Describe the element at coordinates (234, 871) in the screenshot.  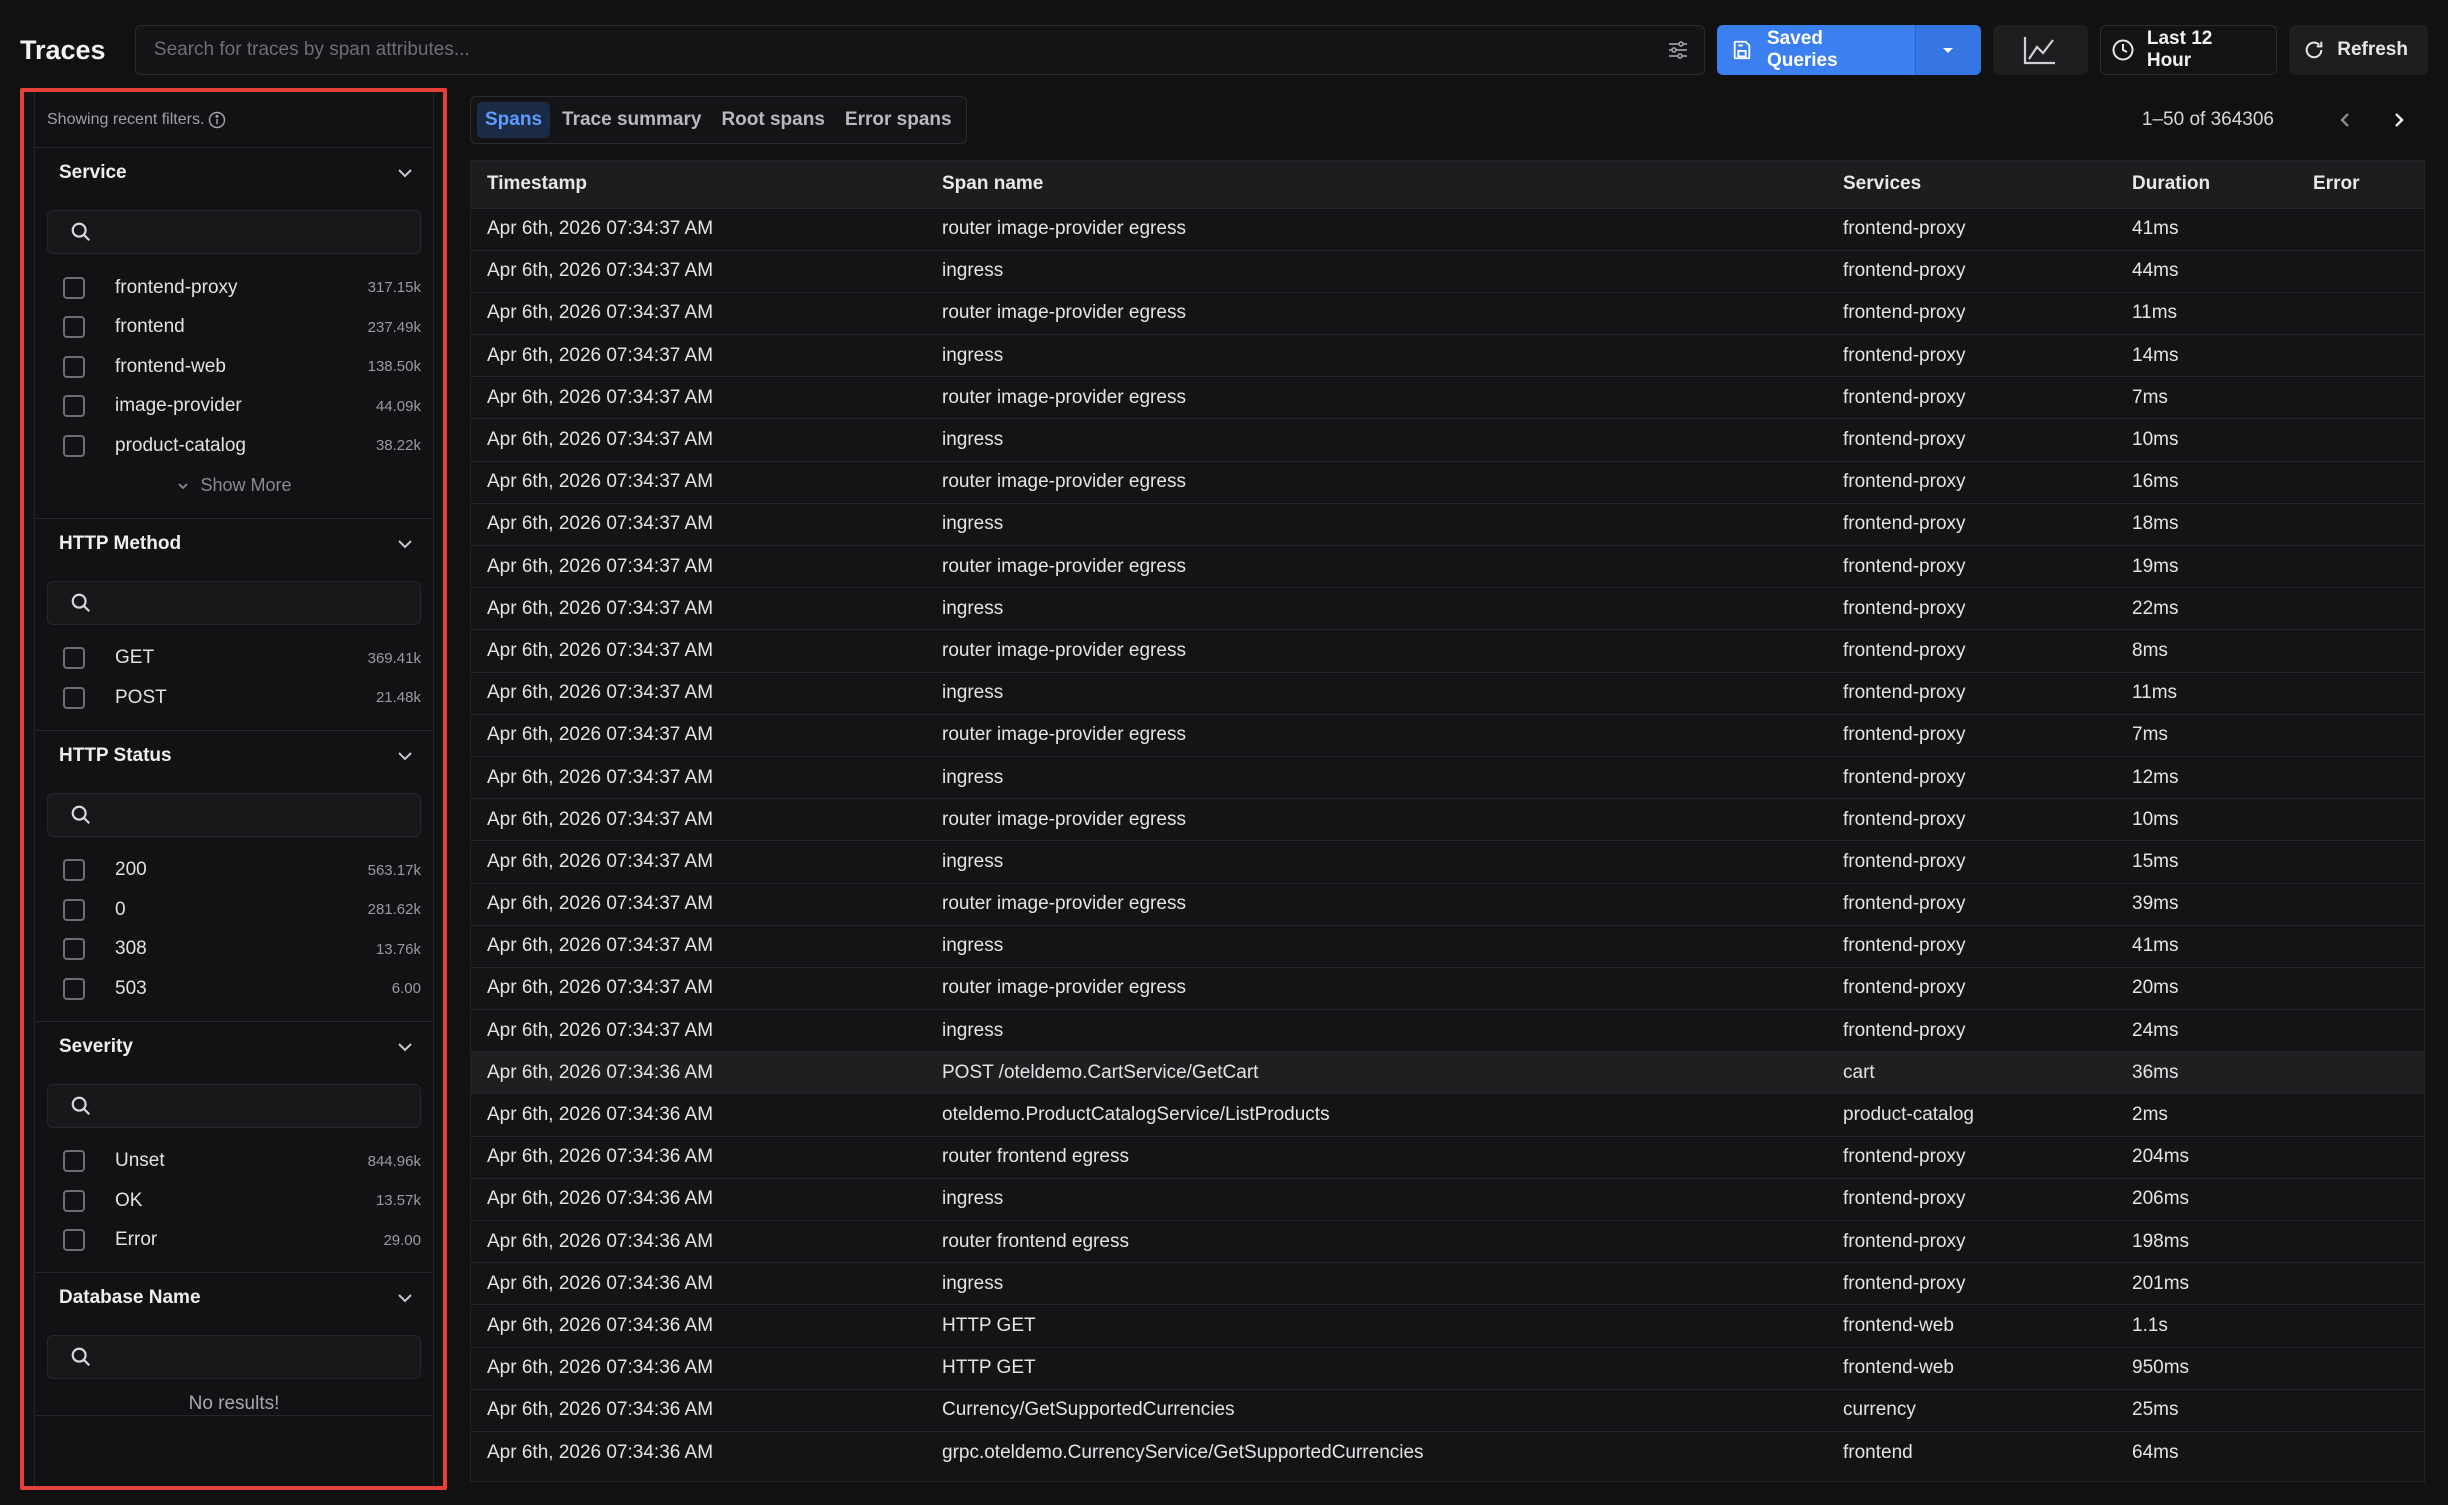
I see `facet-item: 200 563.17k` at that location.